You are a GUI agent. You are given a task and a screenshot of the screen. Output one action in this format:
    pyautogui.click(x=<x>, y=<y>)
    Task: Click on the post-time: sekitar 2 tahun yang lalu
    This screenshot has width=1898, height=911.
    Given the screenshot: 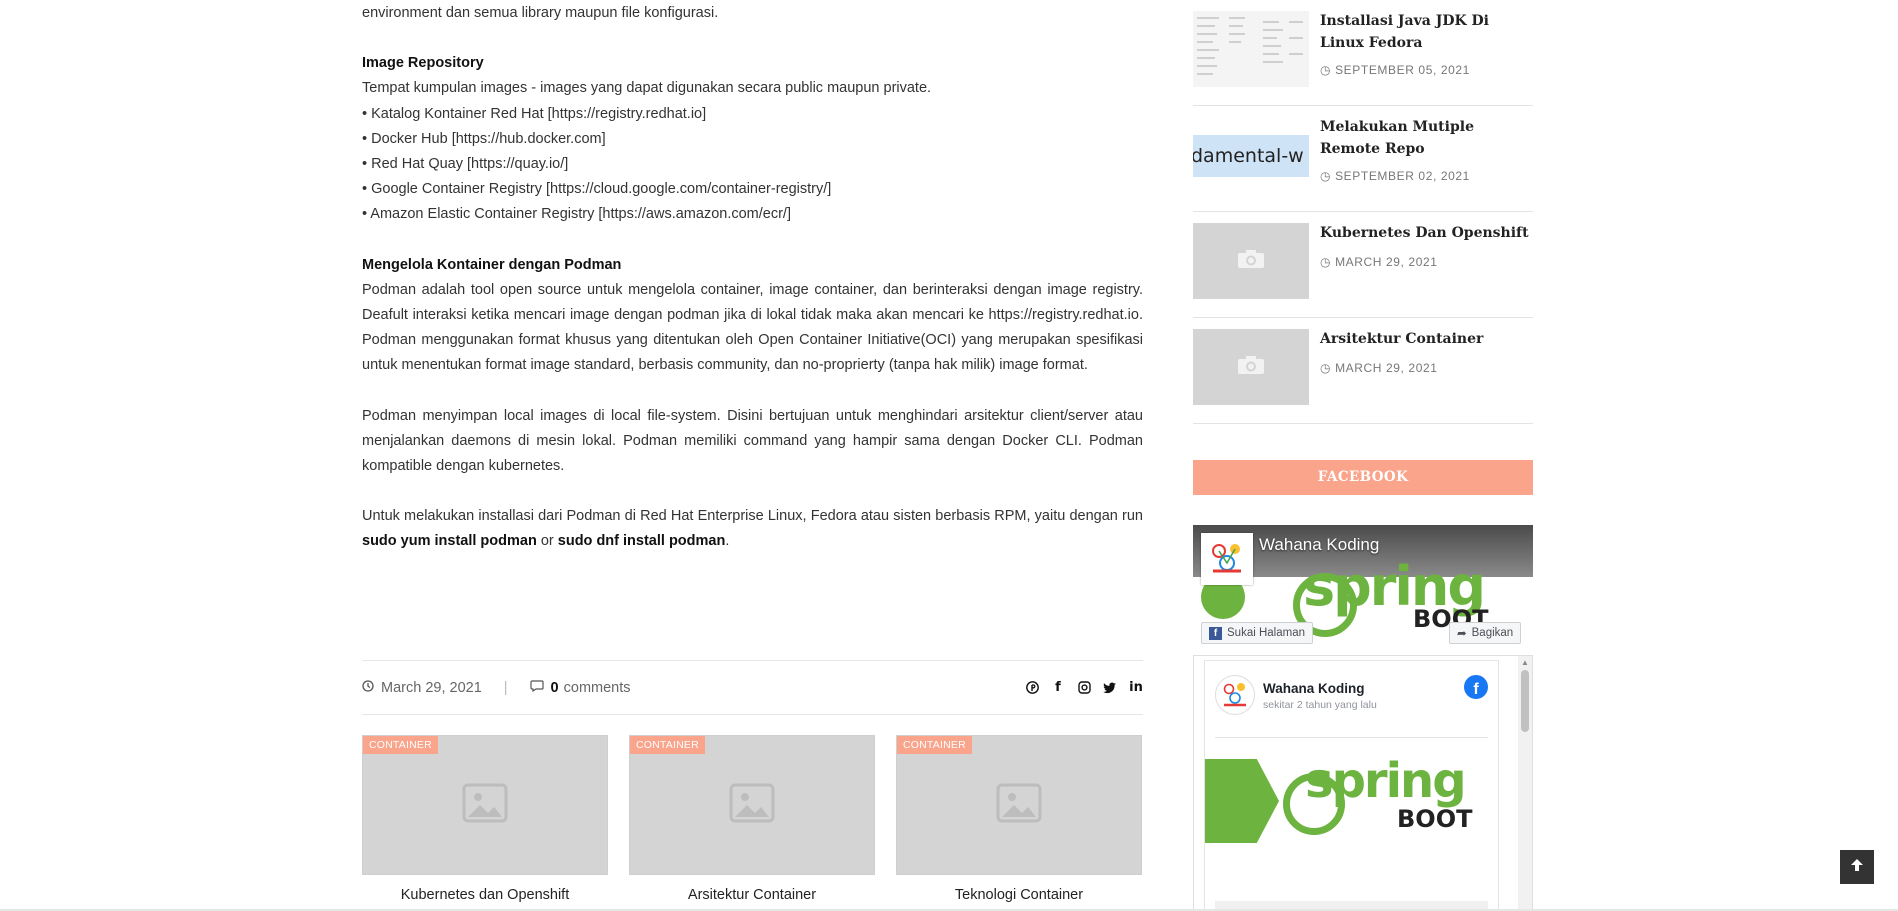 What is the action you would take?
    pyautogui.click(x=1320, y=705)
    